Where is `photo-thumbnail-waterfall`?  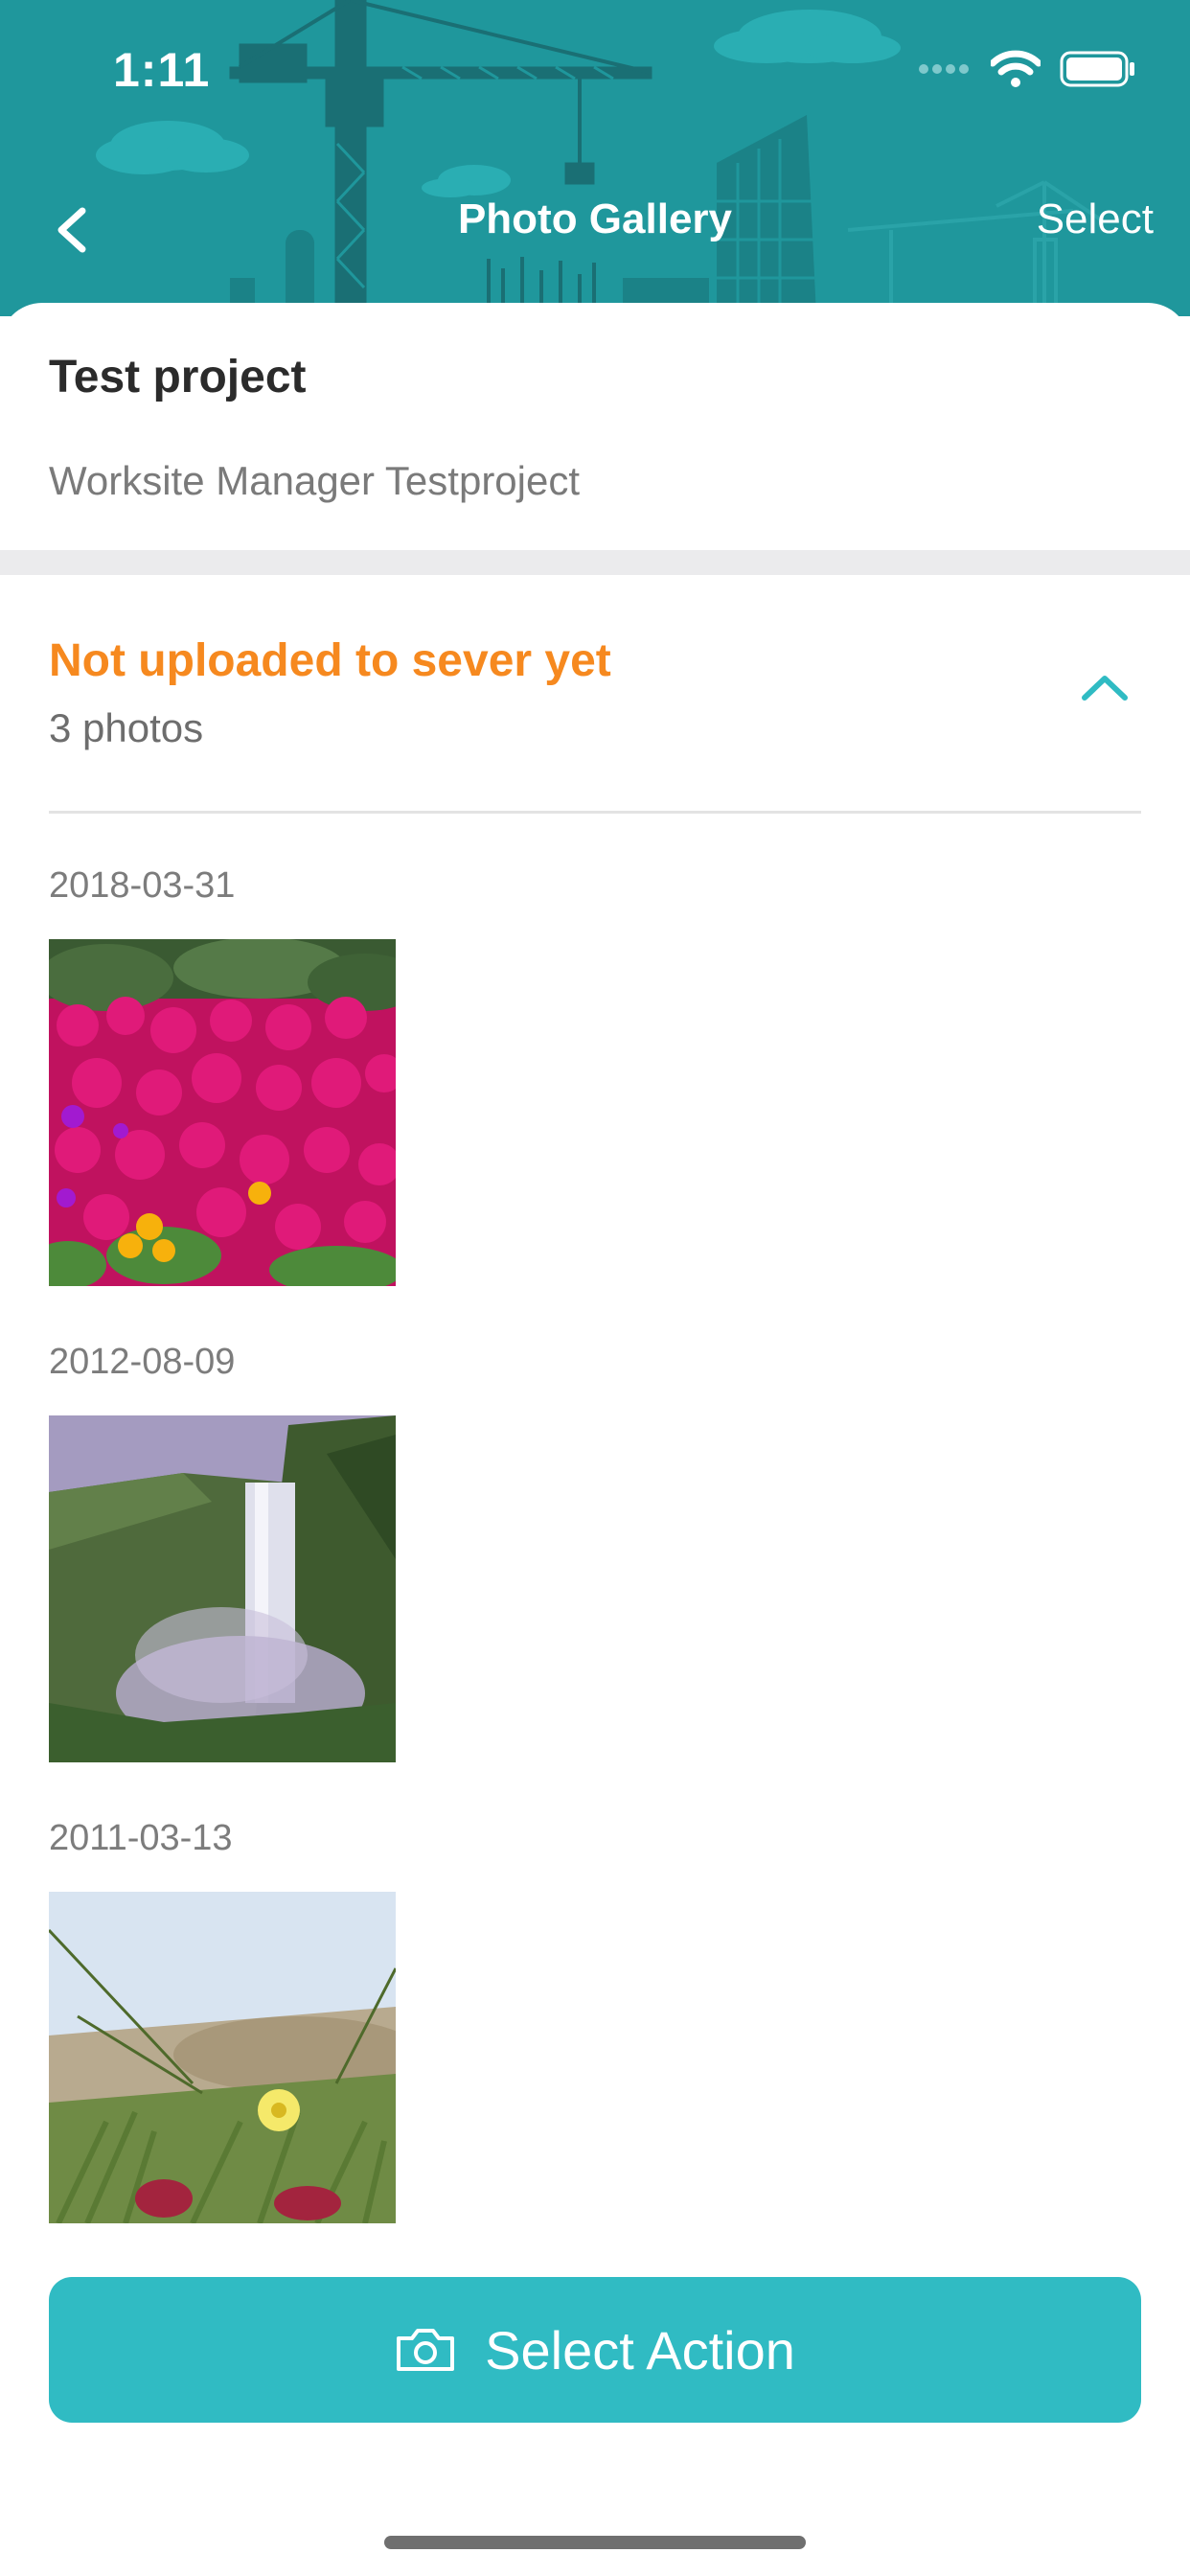 photo-thumbnail-waterfall is located at coordinates (222, 1588).